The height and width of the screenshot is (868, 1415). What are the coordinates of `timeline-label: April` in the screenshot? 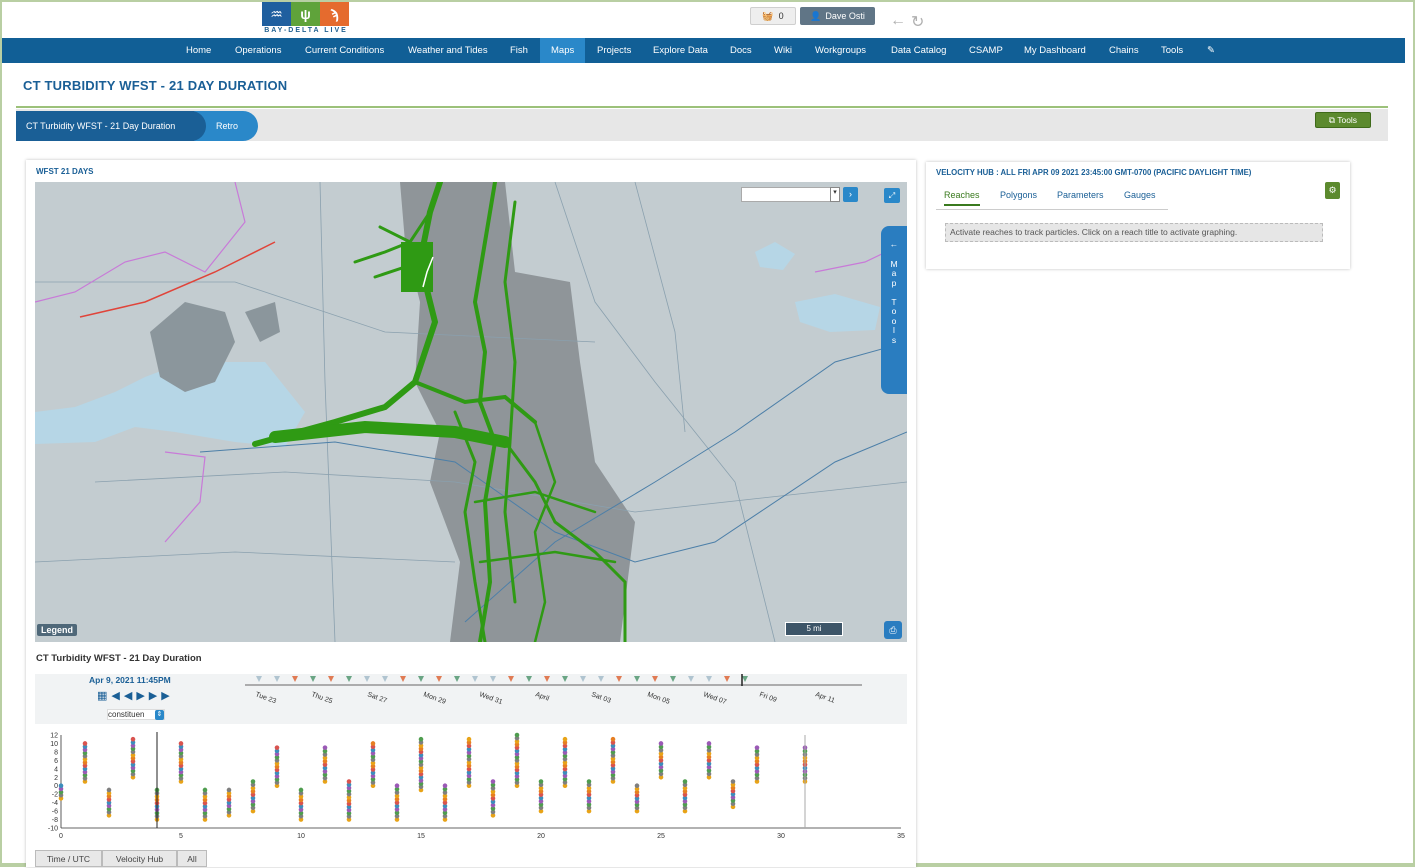 It's located at (542, 697).